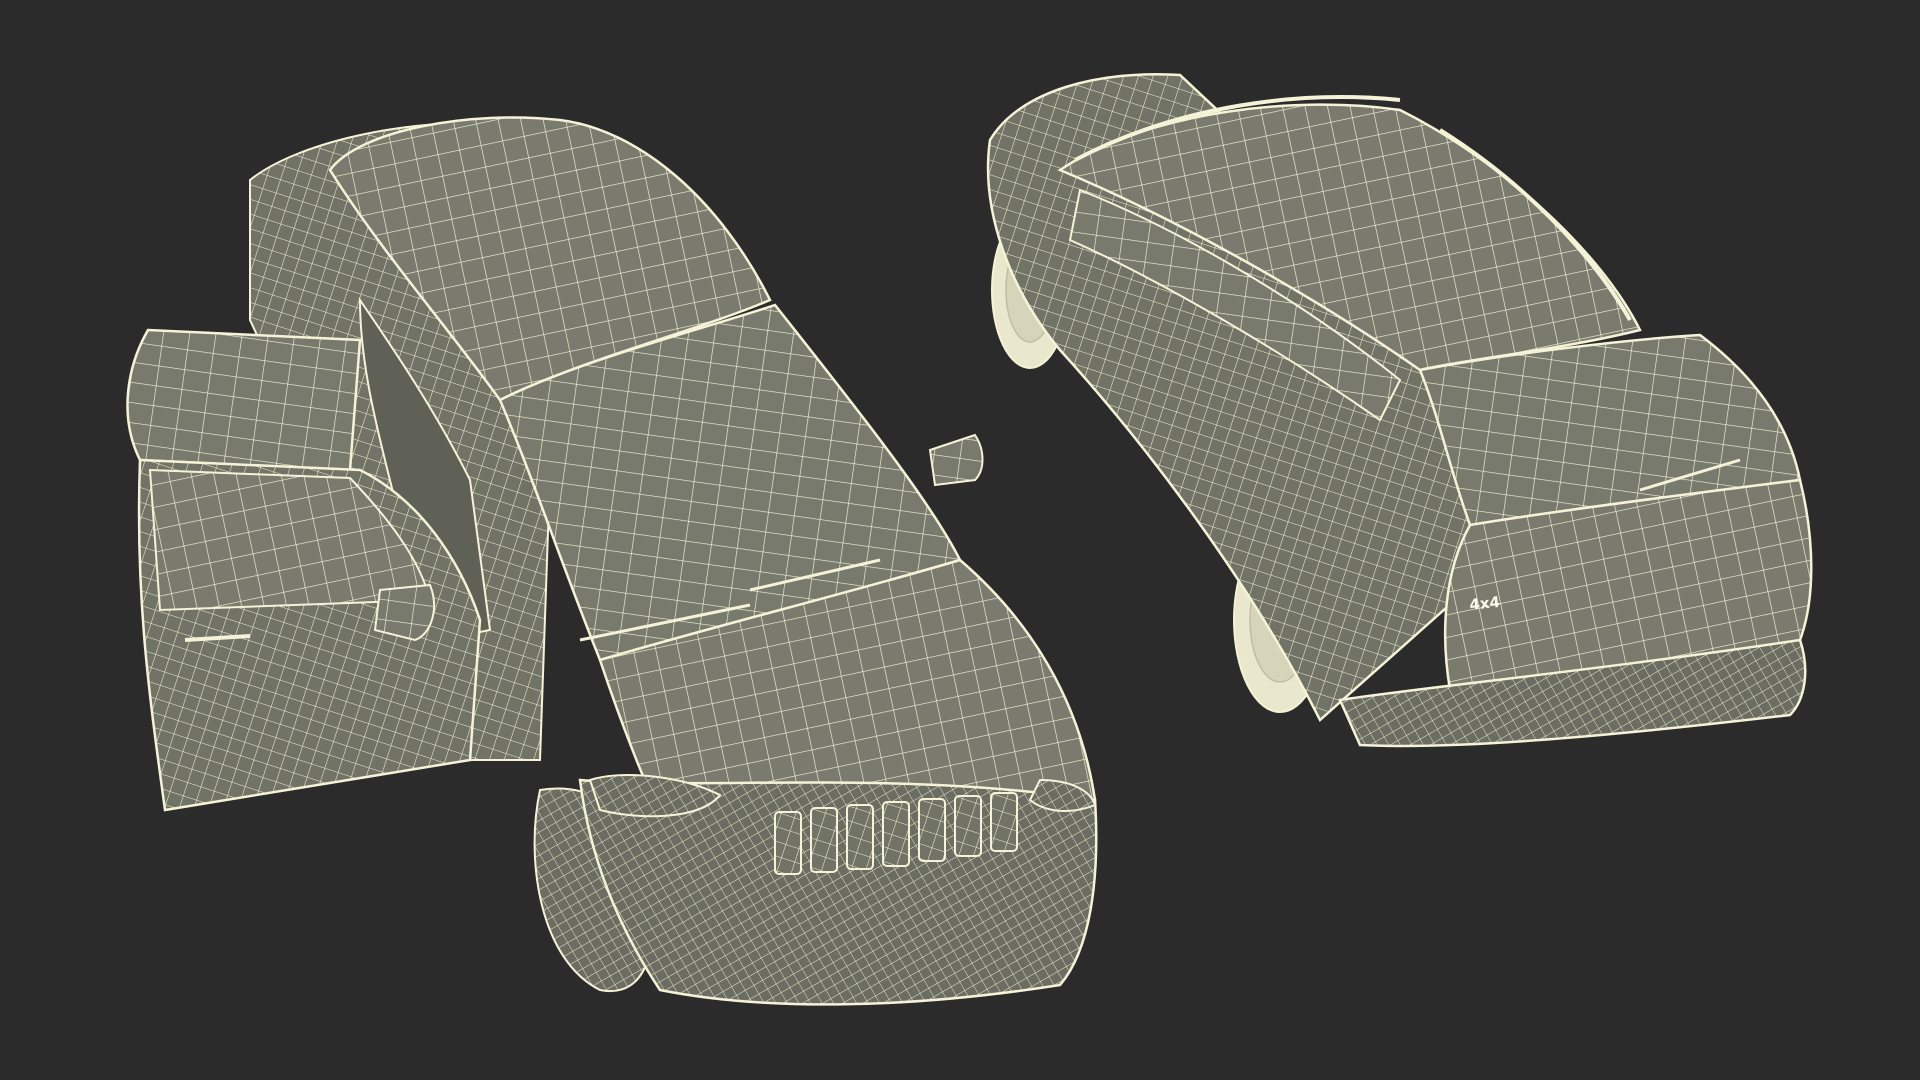 The width and height of the screenshot is (1920, 1080). What do you see at coordinates (956, 460) in the screenshot?
I see `right-side-mirror` at bounding box center [956, 460].